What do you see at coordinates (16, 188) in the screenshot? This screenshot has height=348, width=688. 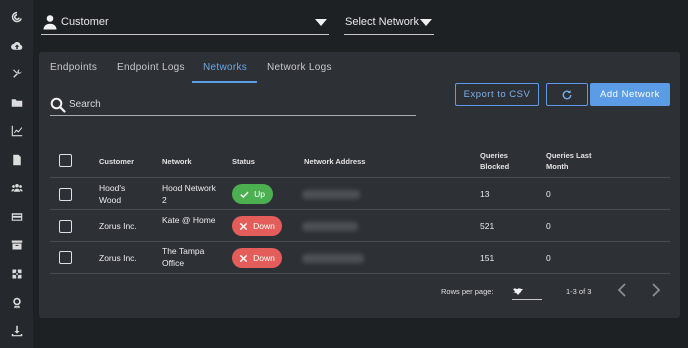 I see `users-icon` at bounding box center [16, 188].